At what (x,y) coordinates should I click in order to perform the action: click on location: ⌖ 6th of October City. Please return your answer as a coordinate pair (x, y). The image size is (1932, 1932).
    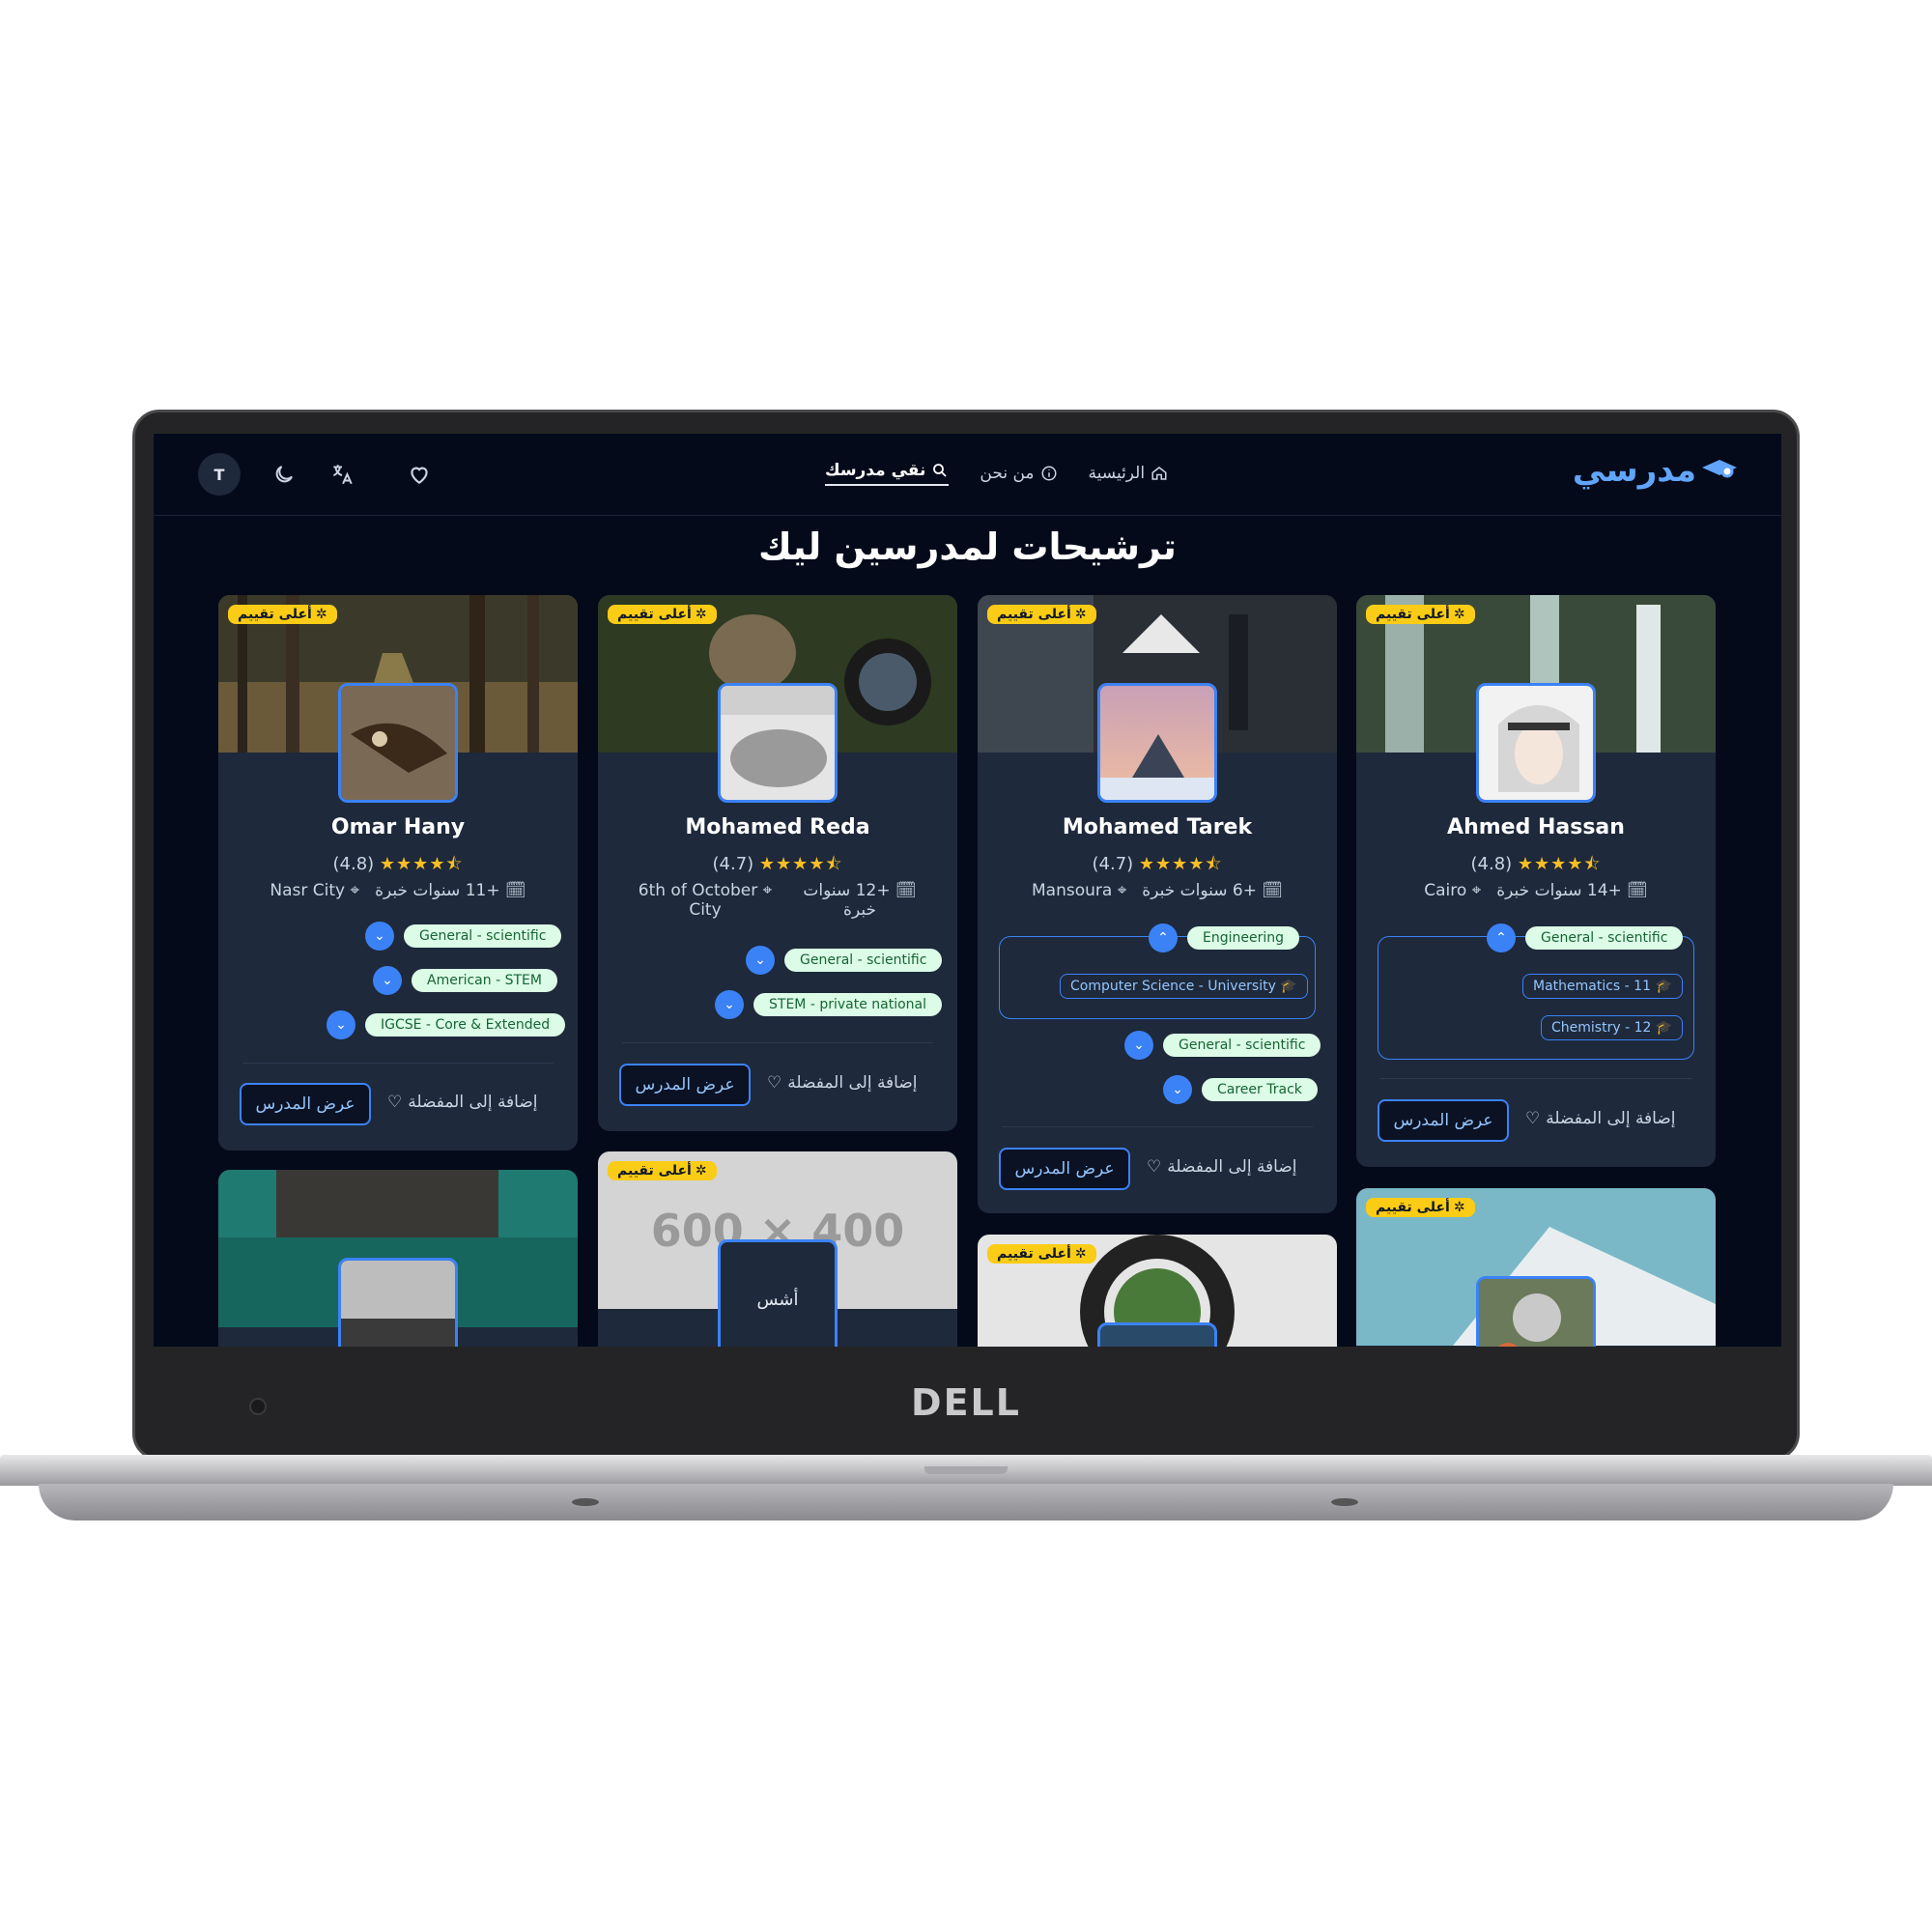
    Looking at the image, I should click on (705, 900).